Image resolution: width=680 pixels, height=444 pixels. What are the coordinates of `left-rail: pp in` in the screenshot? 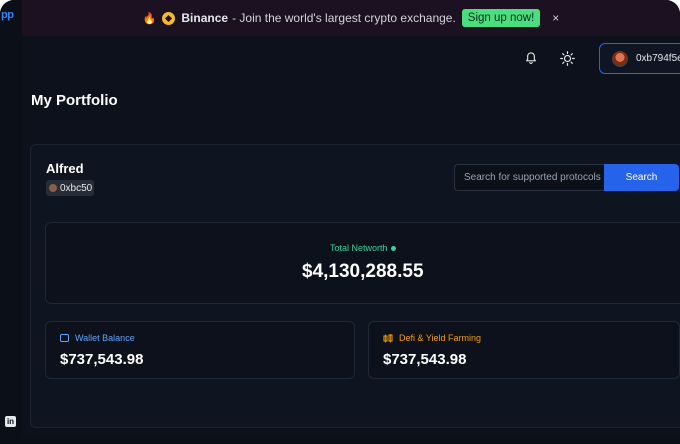 It's located at (11, 222).